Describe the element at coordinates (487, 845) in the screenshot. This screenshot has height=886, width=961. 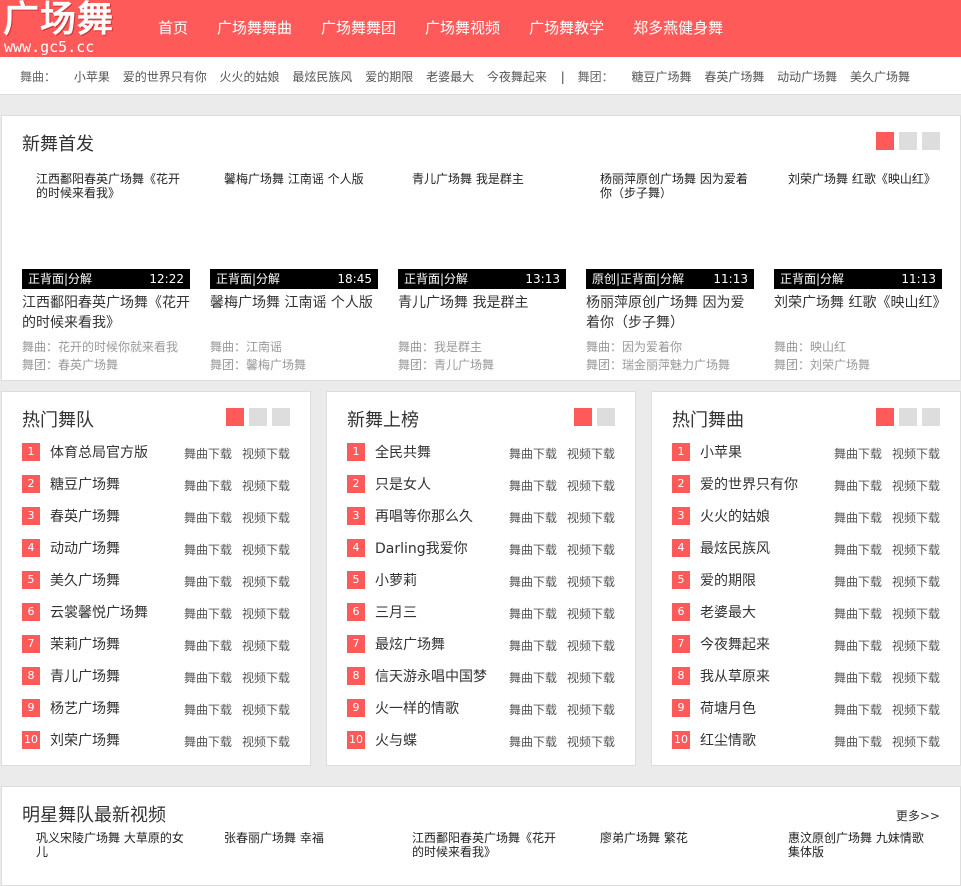
I see `video-thumbnail-title: 江西鄱阳春英广场舞《花开的时候来看我》` at that location.